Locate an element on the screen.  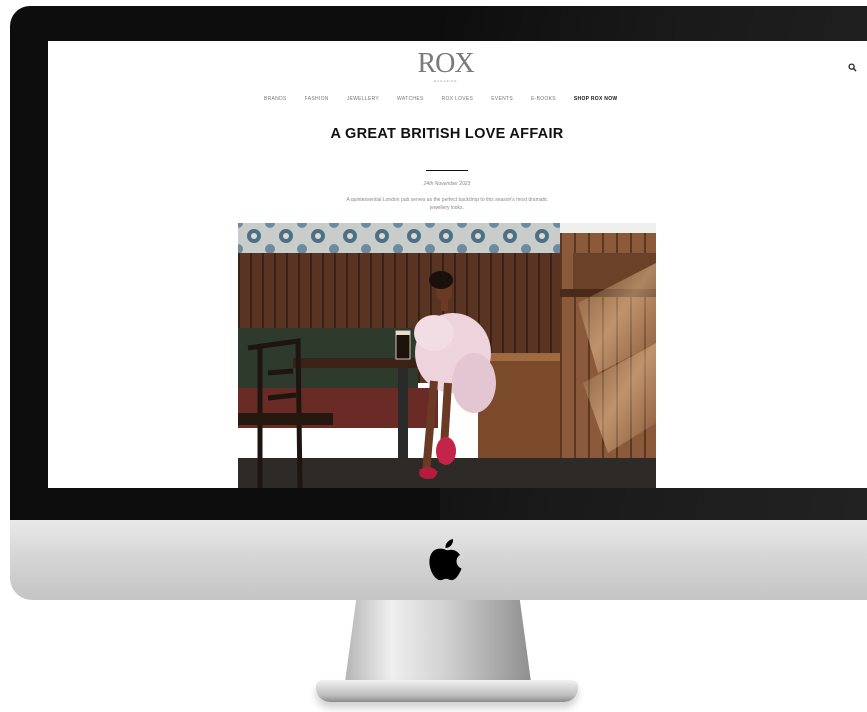
nav-item-rox-loves: ROX LOVES is located at coordinates (458, 99).